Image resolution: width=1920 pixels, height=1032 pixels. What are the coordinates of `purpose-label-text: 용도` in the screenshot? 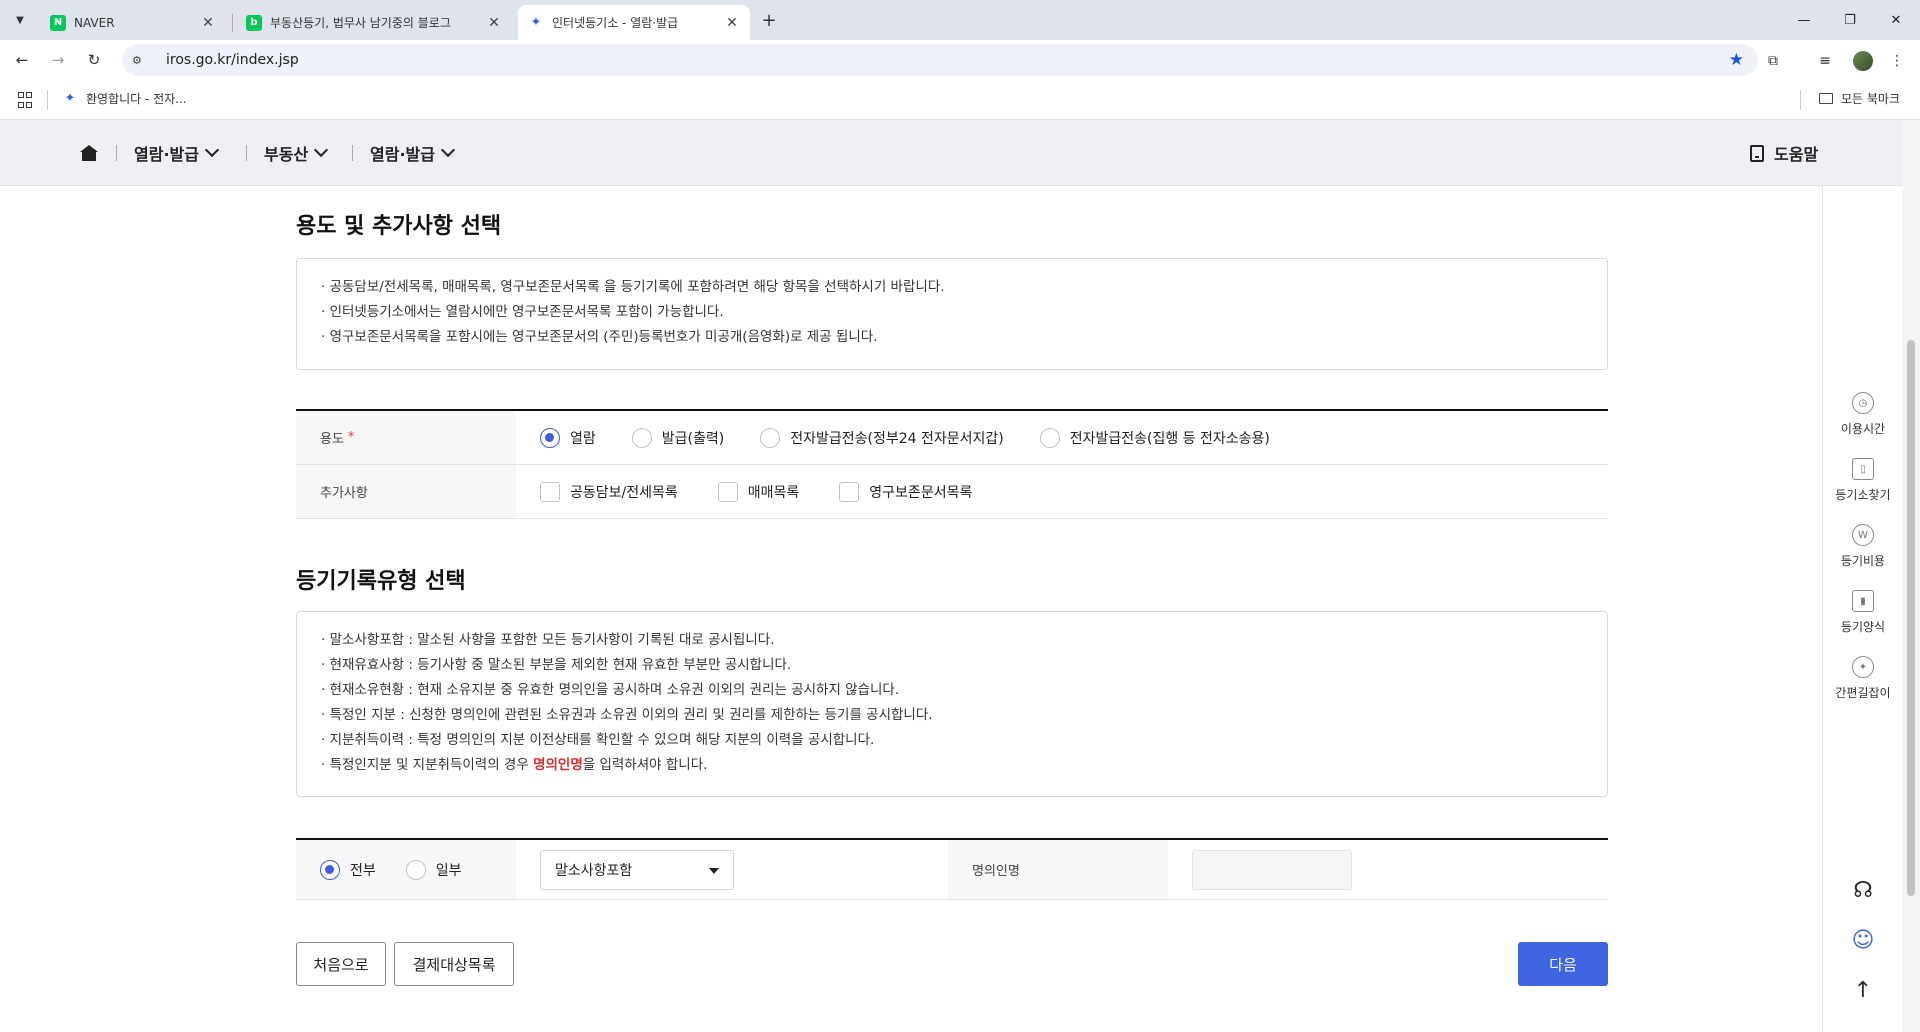 It's located at (332, 439).